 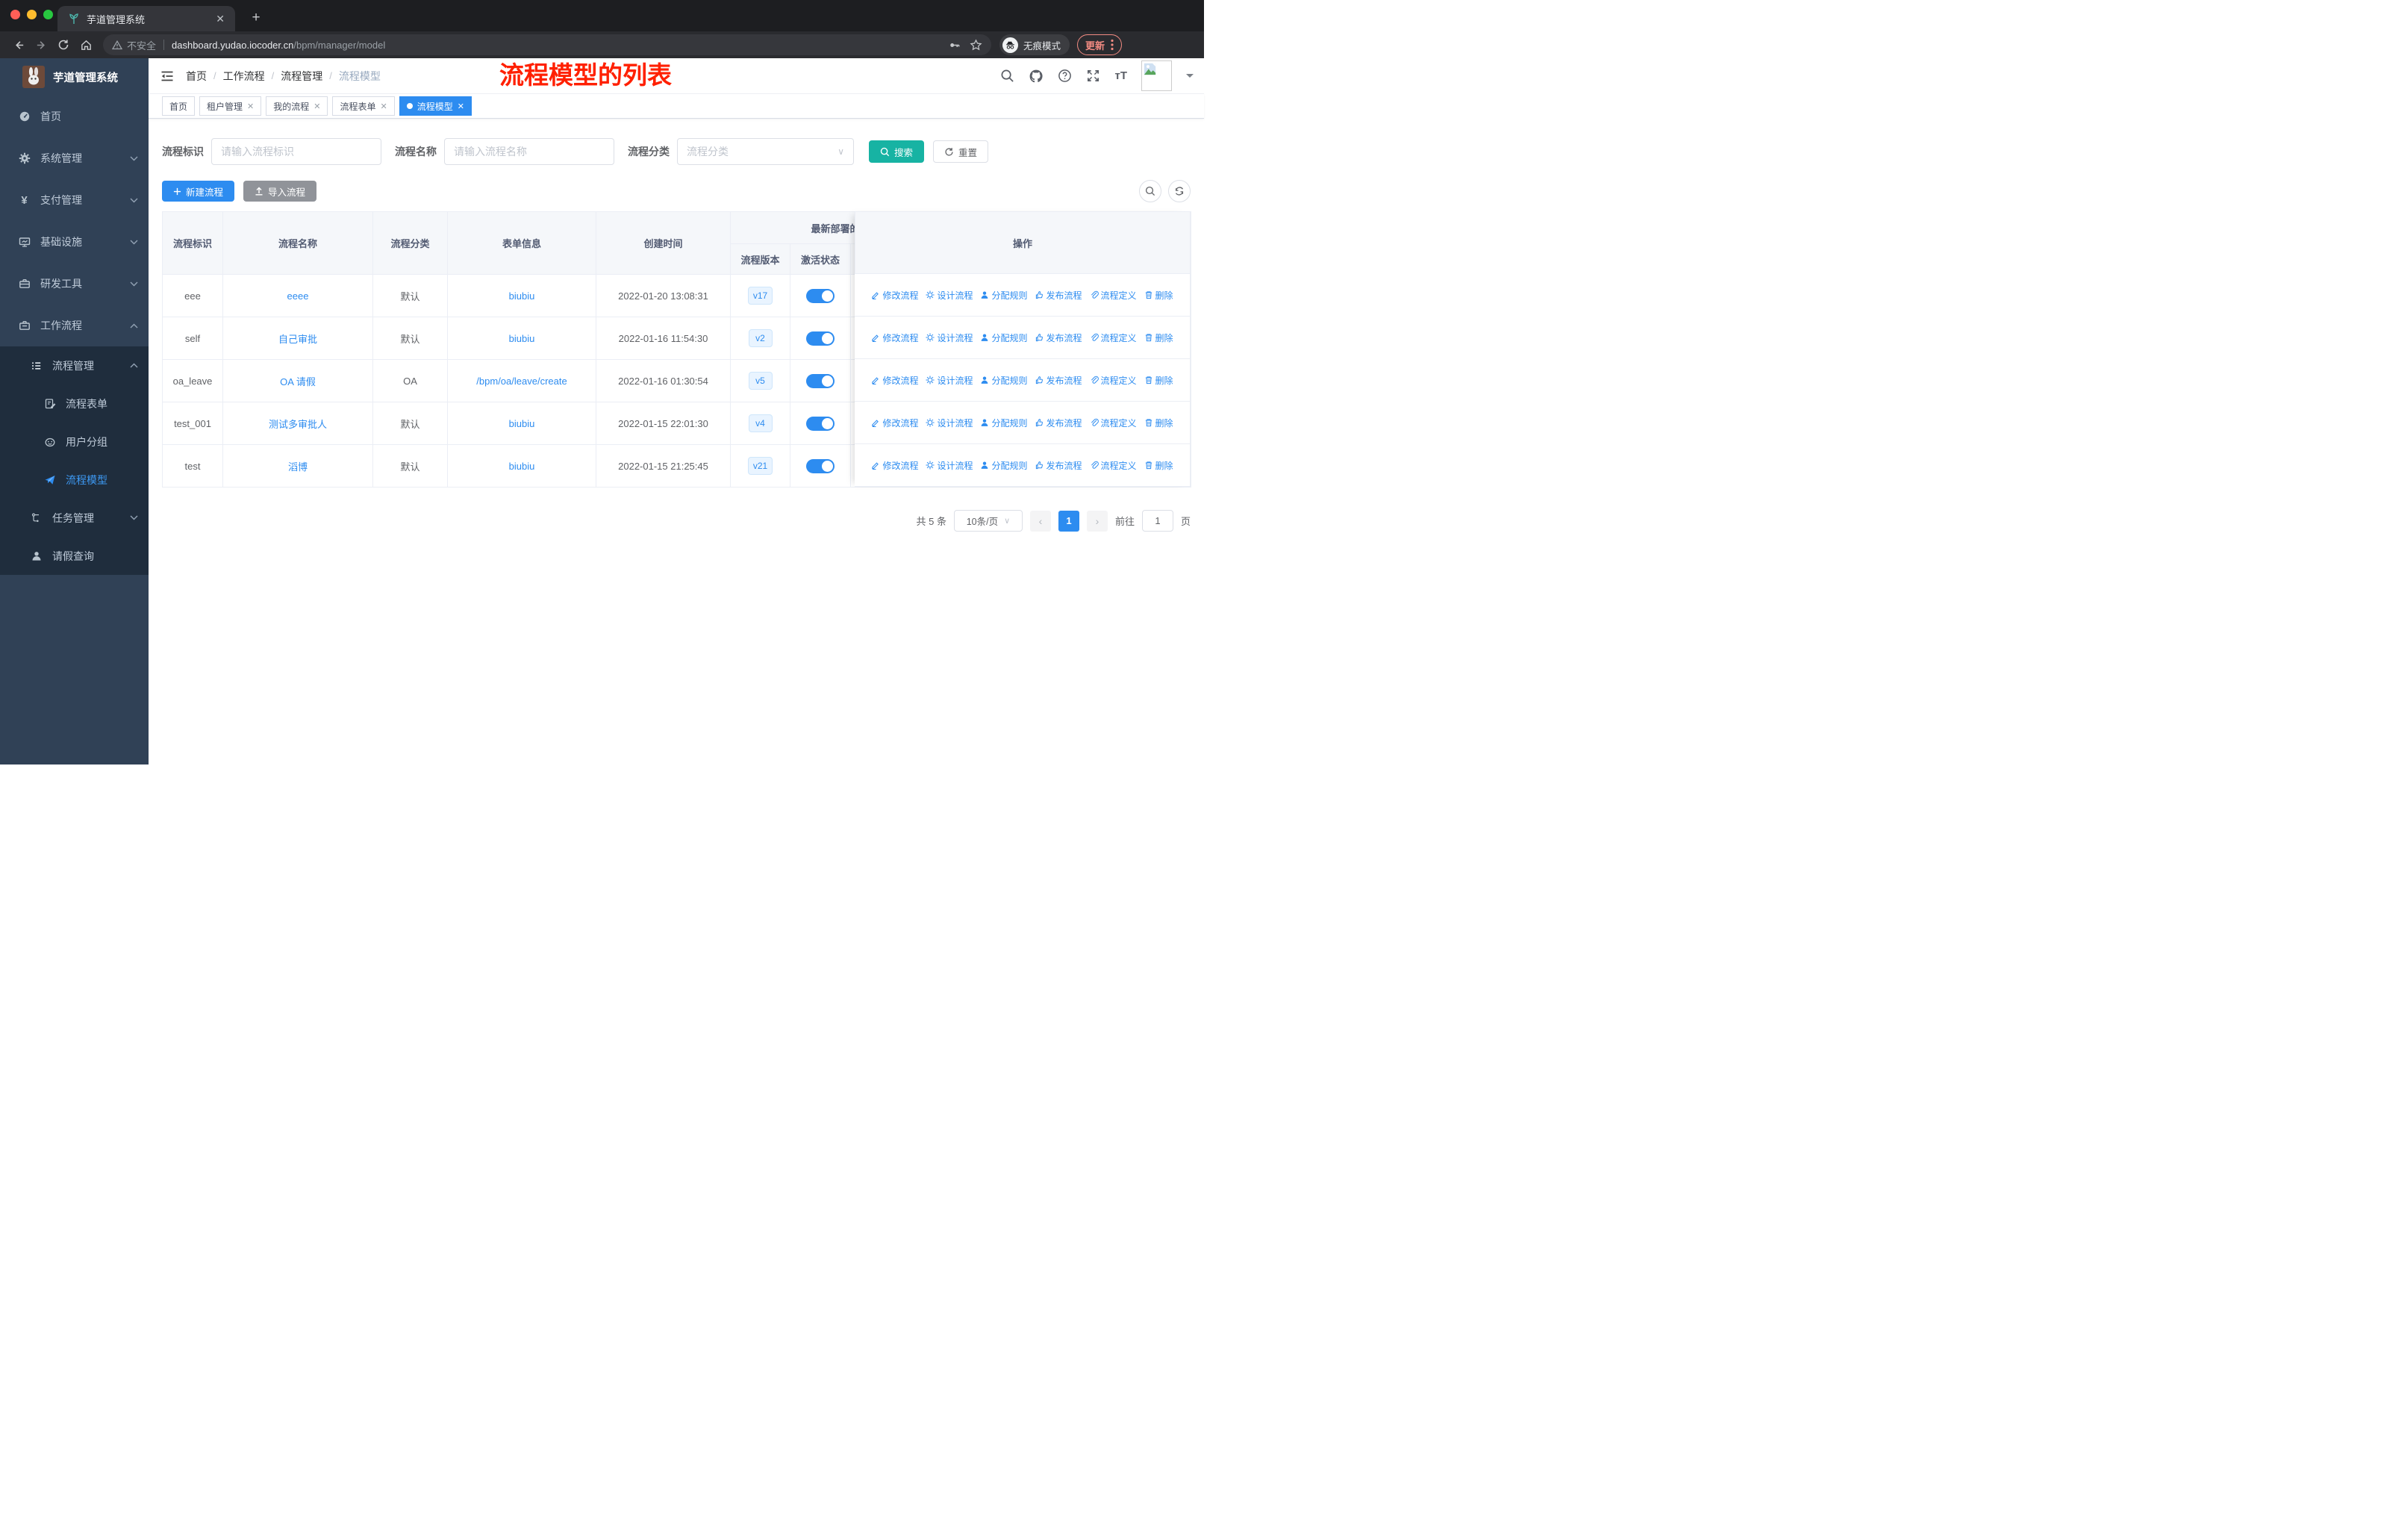 I want to click on process-name-link: eeee, so click(x=298, y=296).